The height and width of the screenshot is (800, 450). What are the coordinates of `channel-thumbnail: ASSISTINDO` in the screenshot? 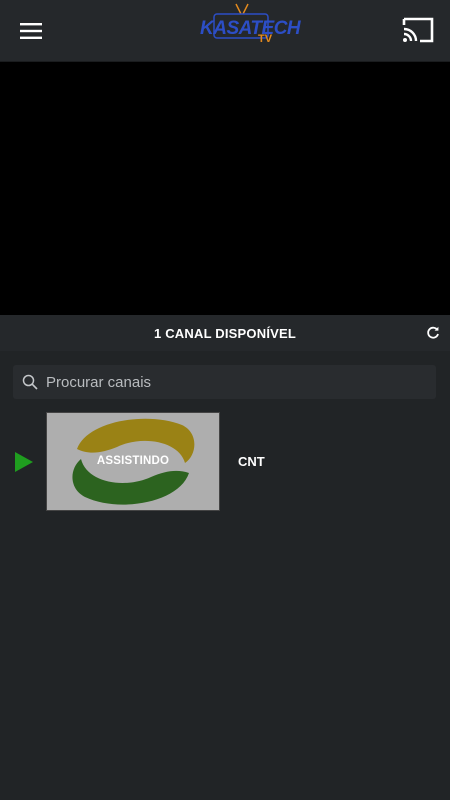 It's located at (133, 461).